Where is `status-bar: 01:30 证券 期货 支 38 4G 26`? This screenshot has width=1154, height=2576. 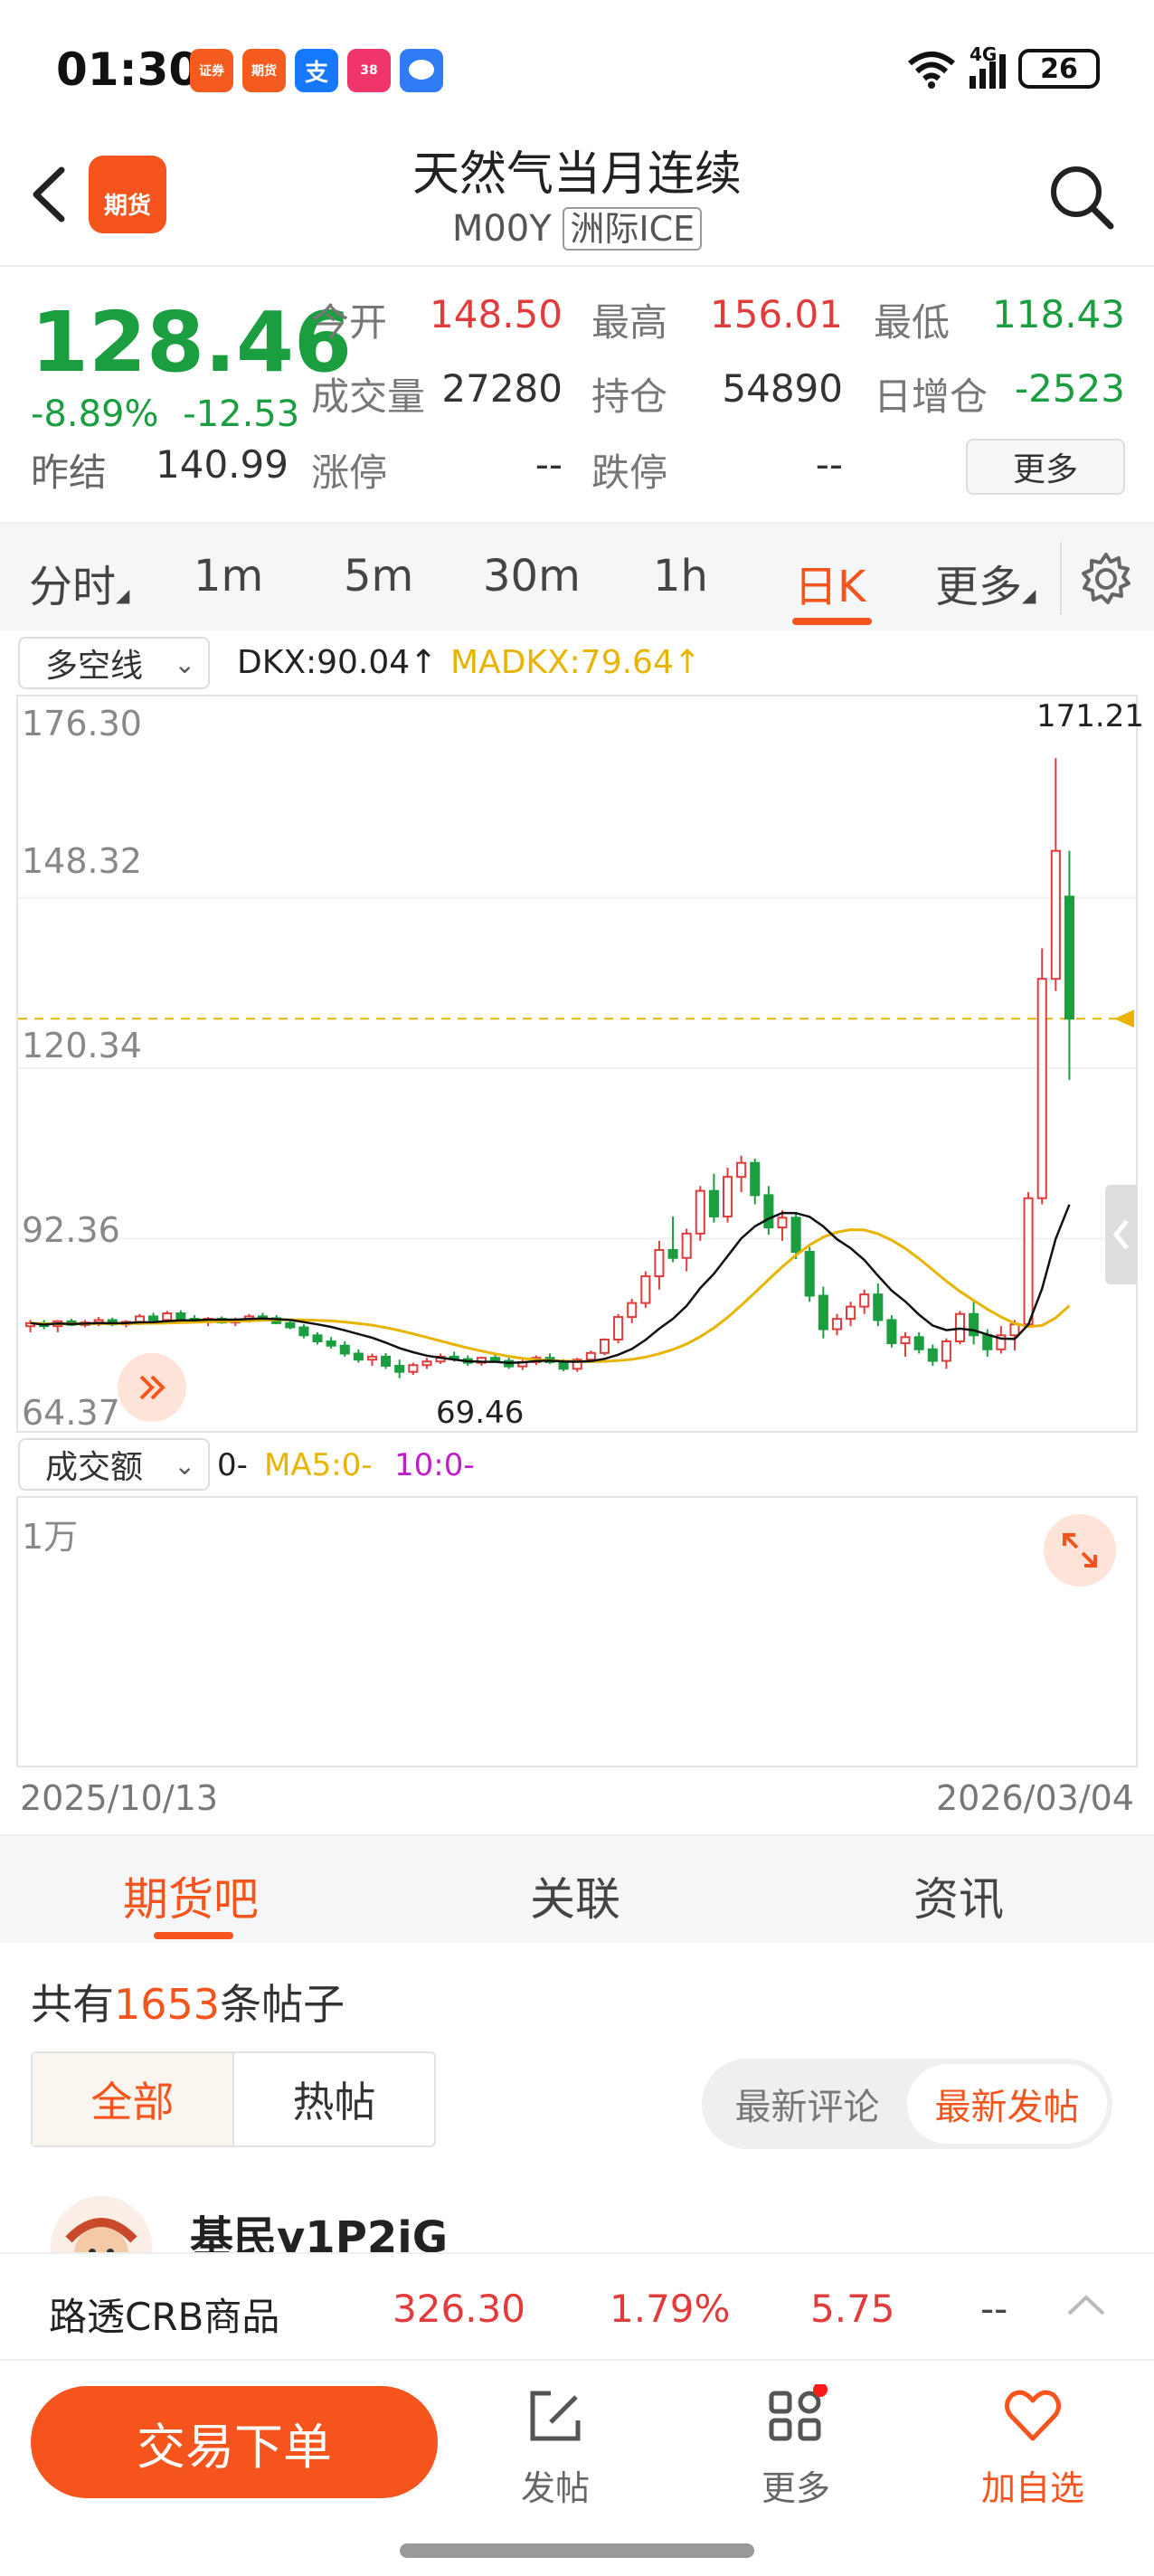
status-bar: 01:30 证券 期货 支 38 4G 26 is located at coordinates (577, 68).